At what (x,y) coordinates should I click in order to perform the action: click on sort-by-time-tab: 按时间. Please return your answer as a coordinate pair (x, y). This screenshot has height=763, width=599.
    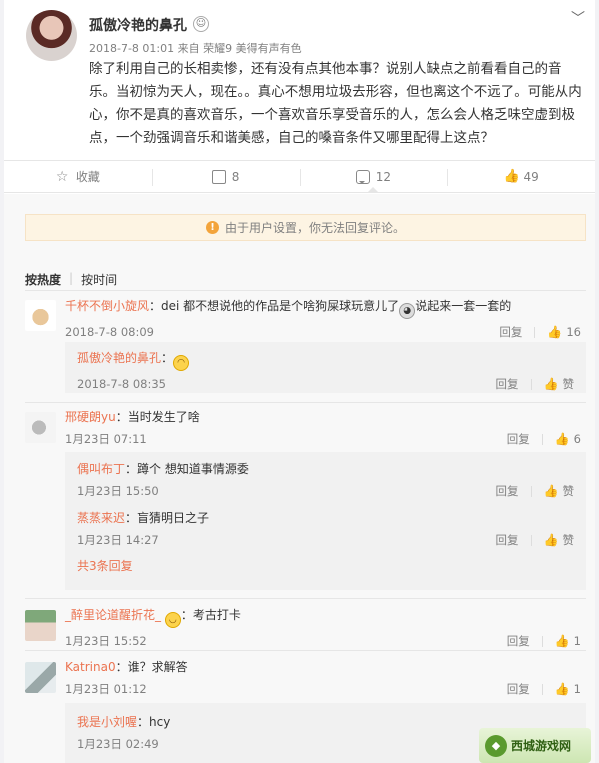
    Looking at the image, I should click on (99, 279).